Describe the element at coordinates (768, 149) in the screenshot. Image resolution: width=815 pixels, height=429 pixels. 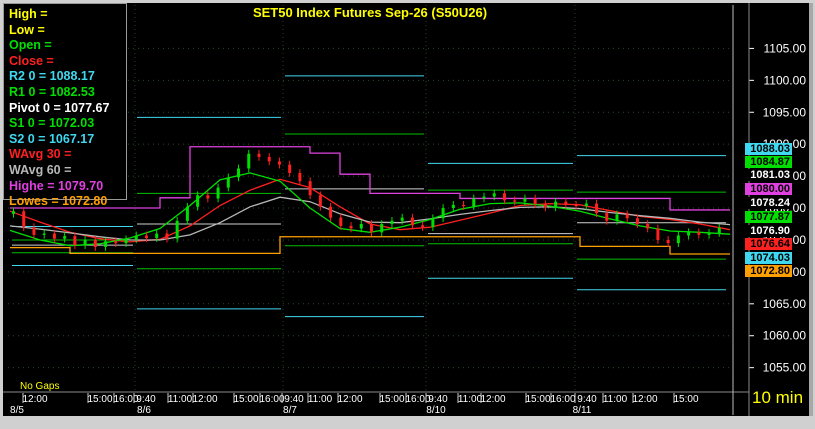
I see `price-label: 1088.03` at that location.